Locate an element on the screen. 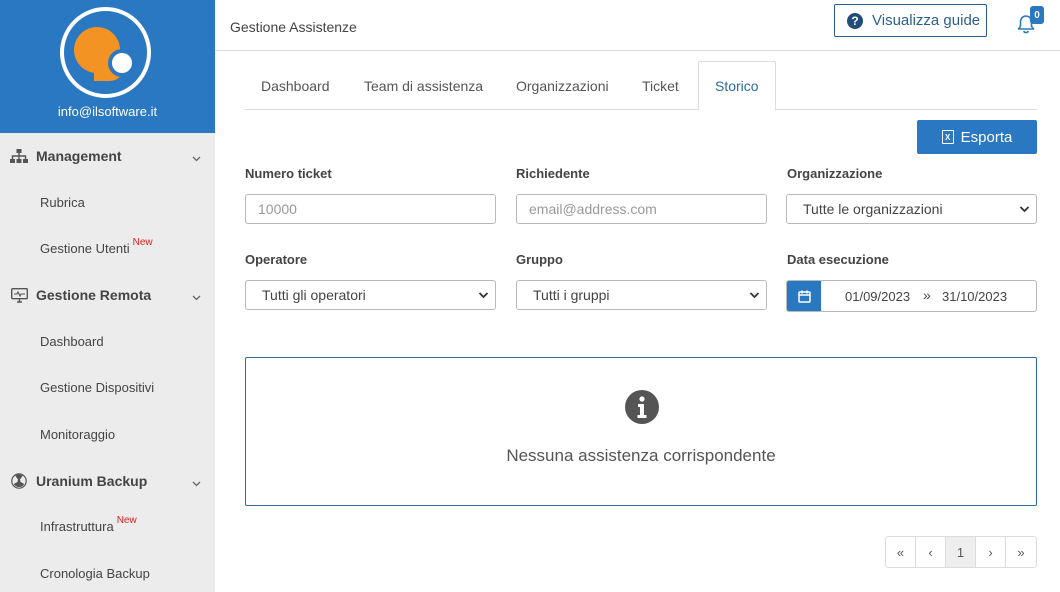  brand-header: info@ilsoftware.it is located at coordinates (107, 66).